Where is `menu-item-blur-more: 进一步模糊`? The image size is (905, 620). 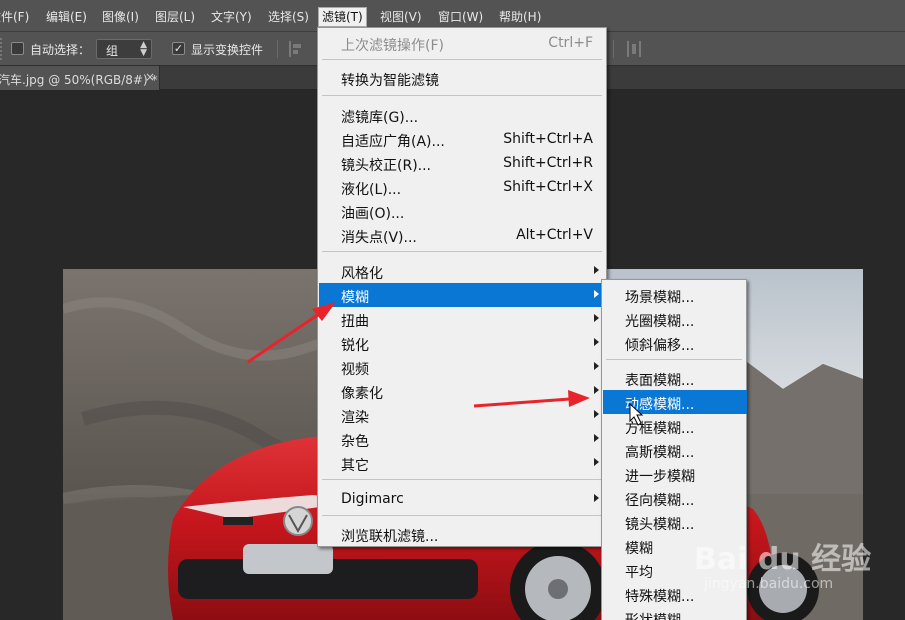 menu-item-blur-more: 进一步模糊 is located at coordinates (675, 474).